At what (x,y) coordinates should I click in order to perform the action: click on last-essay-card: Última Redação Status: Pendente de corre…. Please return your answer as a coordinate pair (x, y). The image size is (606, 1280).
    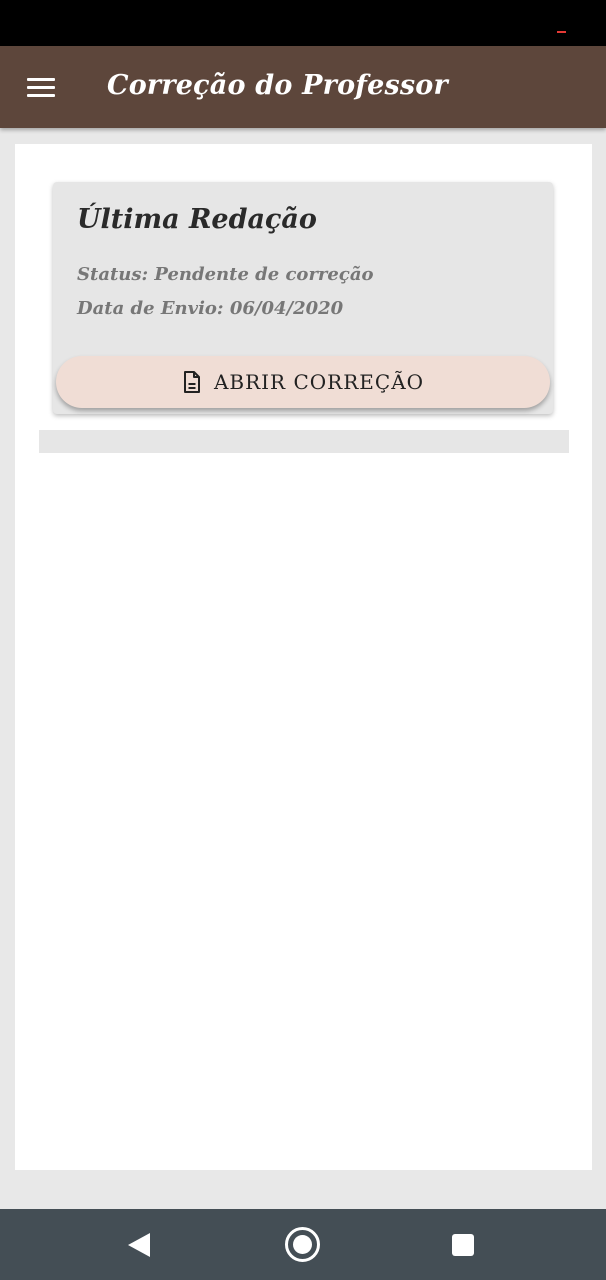
    Looking at the image, I should click on (303, 298).